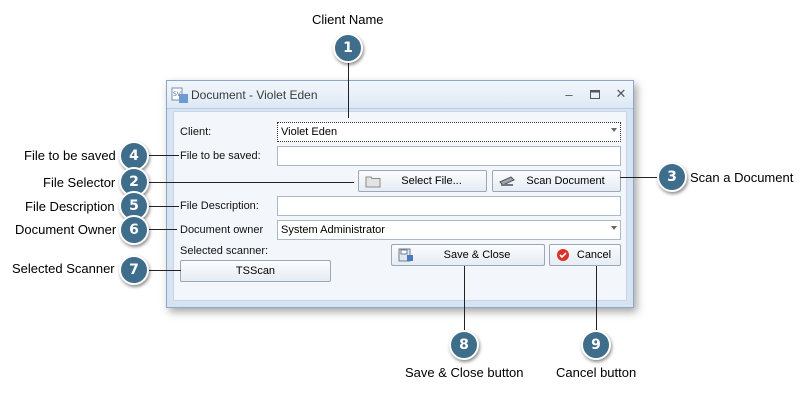 This screenshot has height=396, width=810. What do you see at coordinates (565, 181) in the screenshot?
I see `scan-document-label: Scan Document` at bounding box center [565, 181].